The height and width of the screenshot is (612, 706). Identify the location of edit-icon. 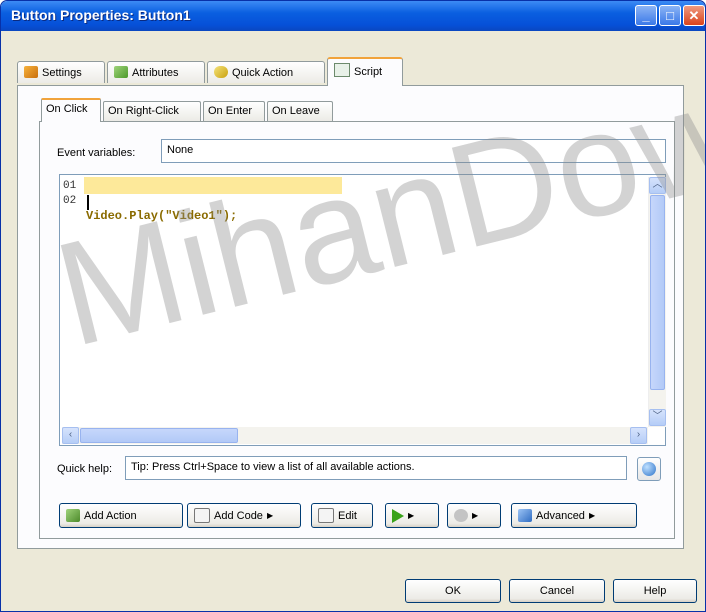
(326, 515).